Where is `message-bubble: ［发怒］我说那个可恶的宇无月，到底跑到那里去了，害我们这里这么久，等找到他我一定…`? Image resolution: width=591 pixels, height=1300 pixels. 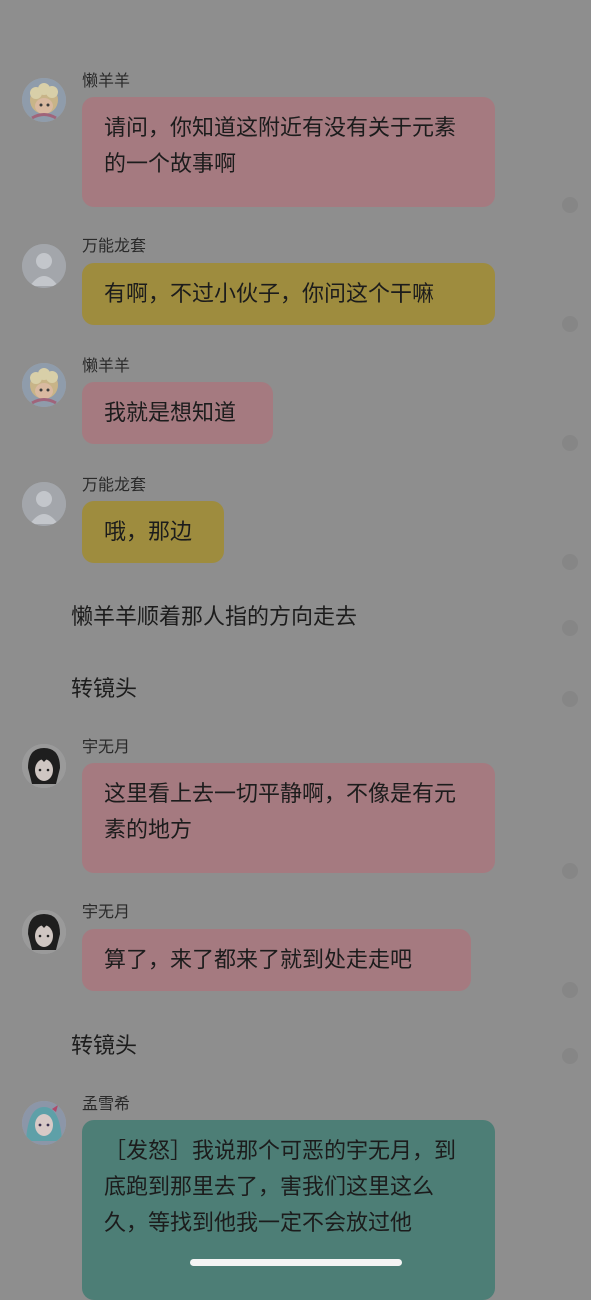 message-bubble: ［发怒］我说那个可恶的宇无月，到底跑到那里去了，害我们这里这么久，等找到他我一定… is located at coordinates (288, 1210).